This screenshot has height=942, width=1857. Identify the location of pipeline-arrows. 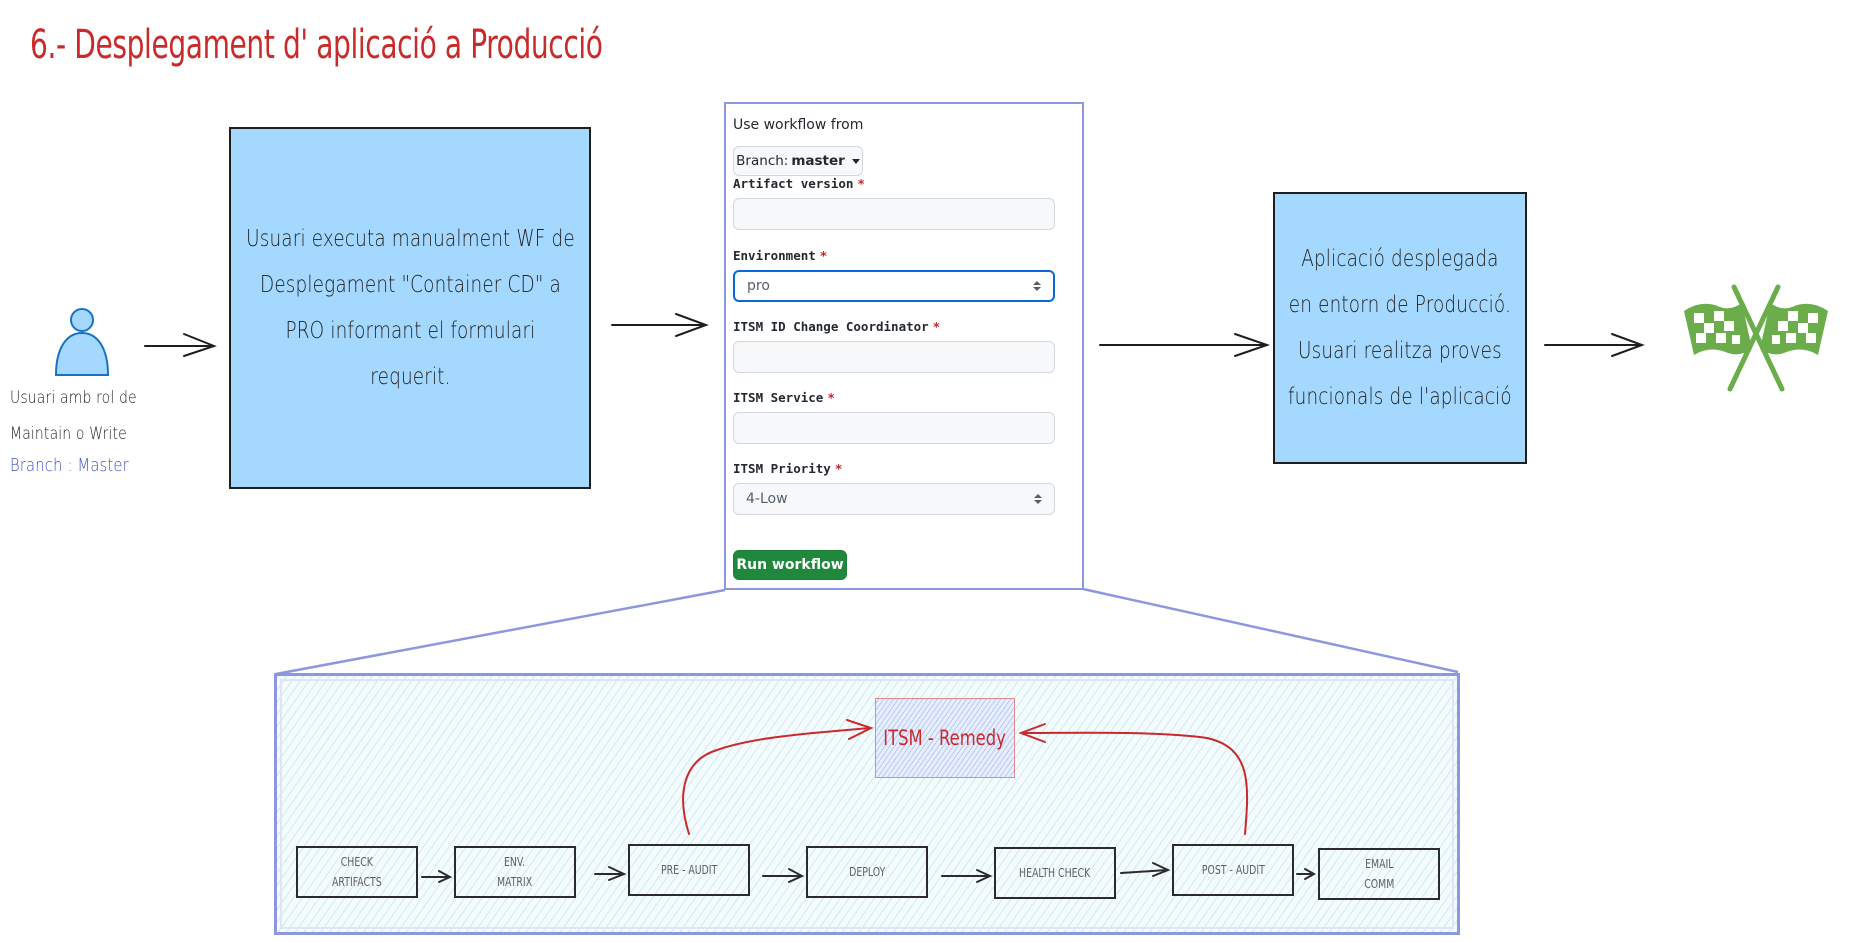
(869, 801).